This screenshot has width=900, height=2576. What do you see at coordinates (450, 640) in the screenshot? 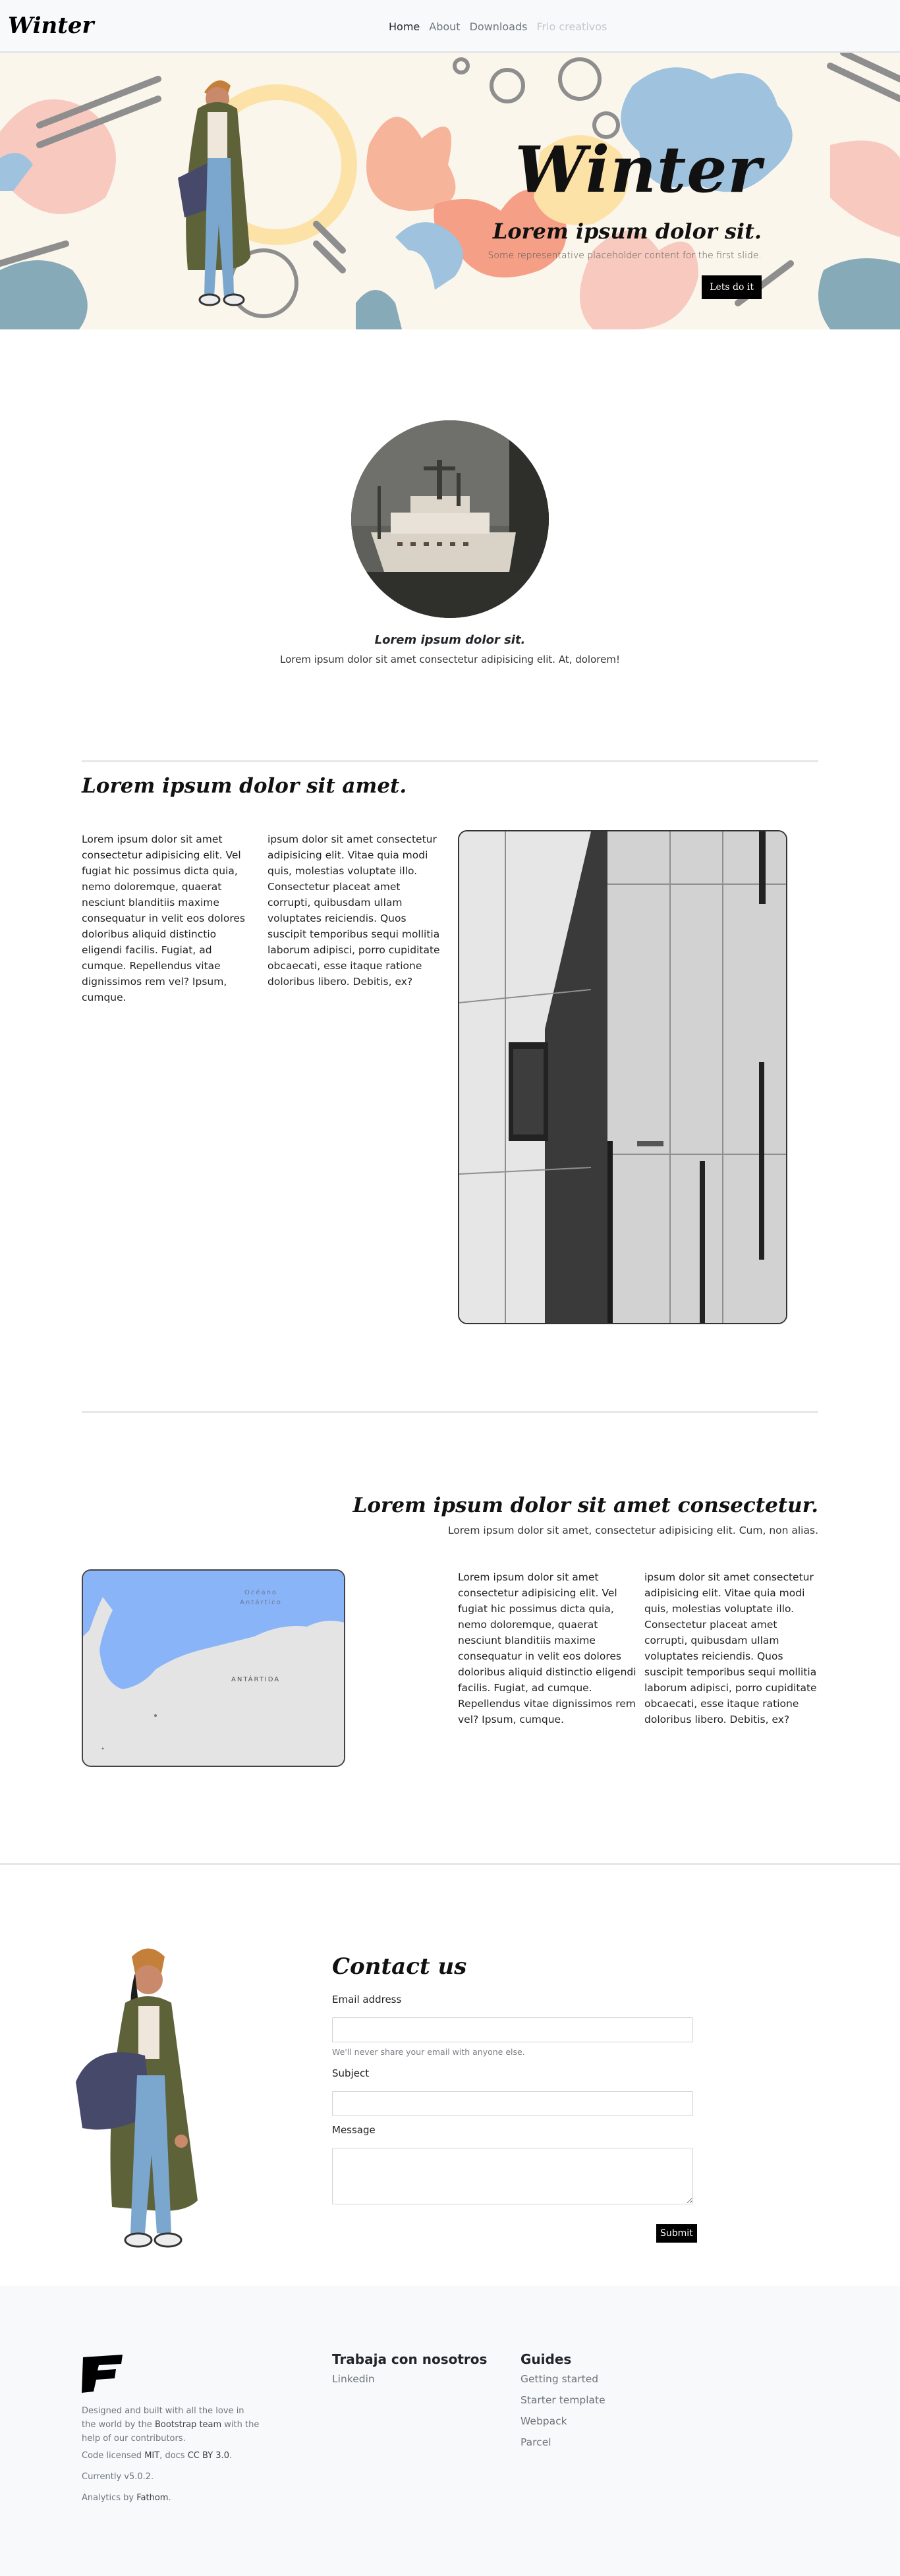
I see `feature-title: Lorem ipsum dolor sit.` at bounding box center [450, 640].